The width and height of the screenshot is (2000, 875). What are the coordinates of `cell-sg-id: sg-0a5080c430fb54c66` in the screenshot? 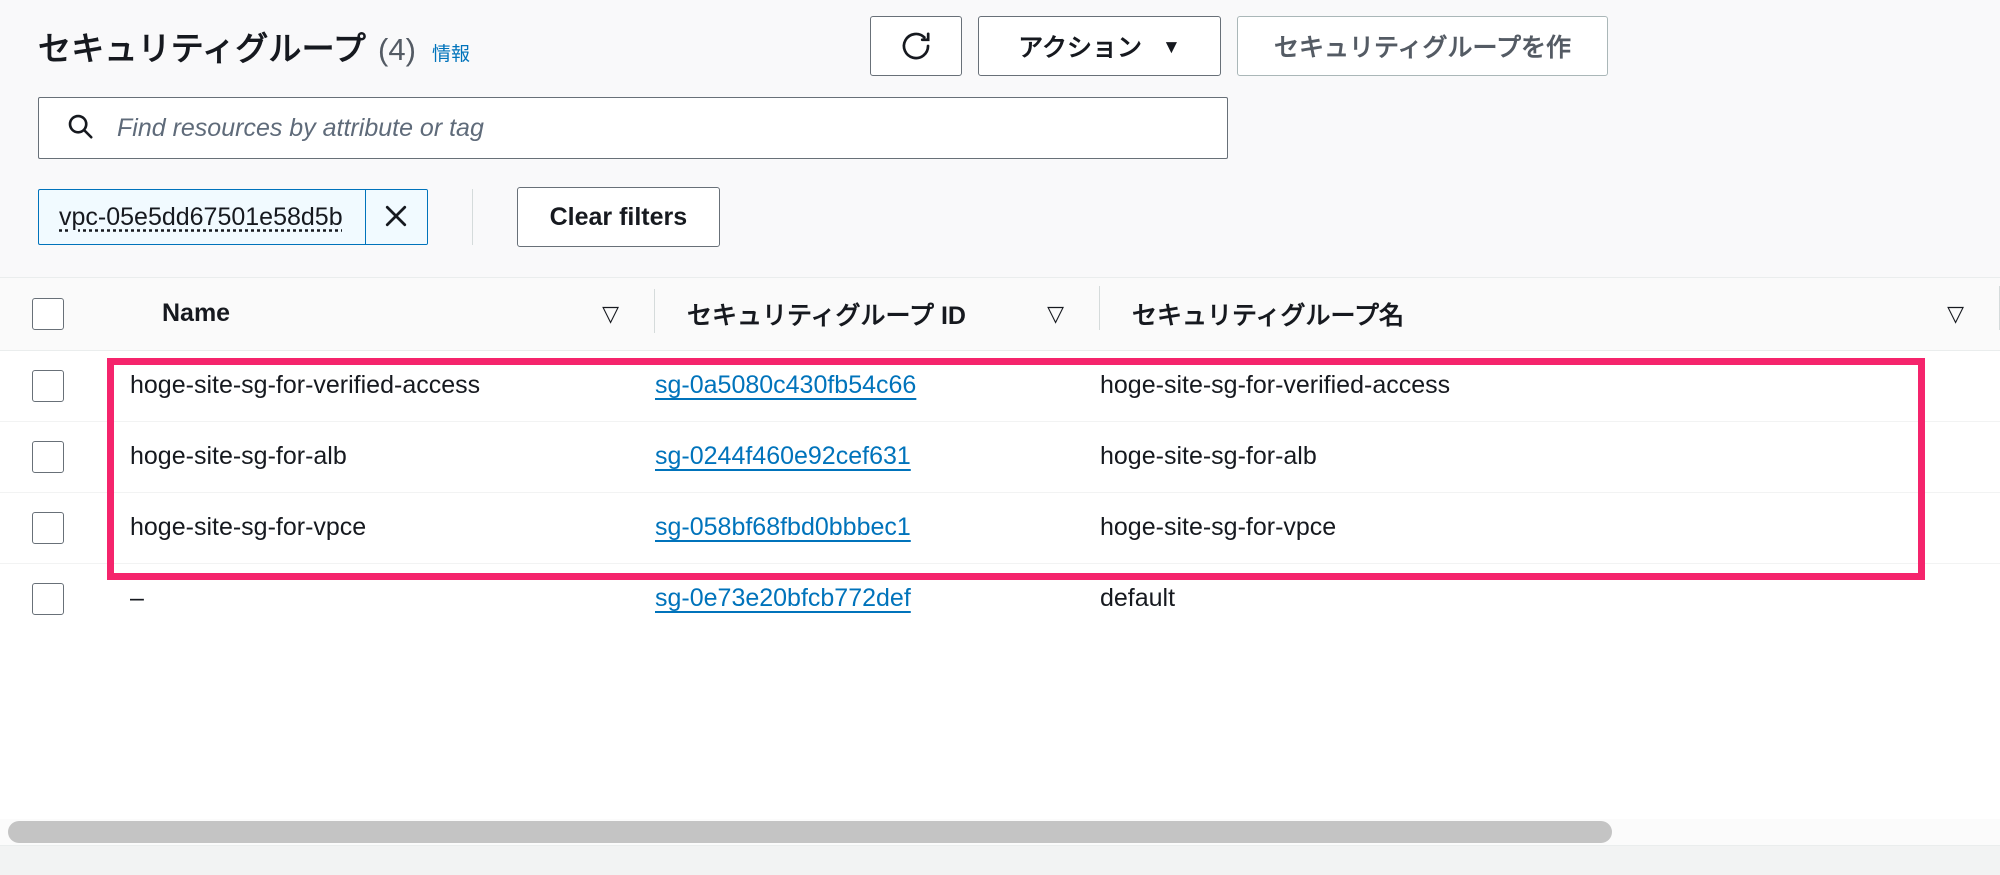 It's located at (877, 385).